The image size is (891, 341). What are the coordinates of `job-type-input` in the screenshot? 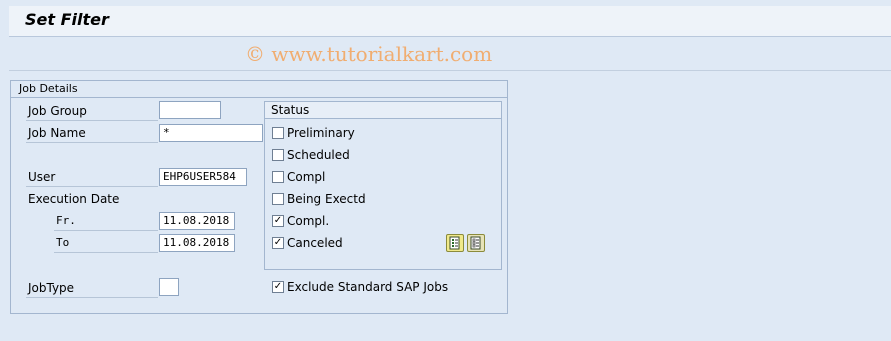 It's located at (169, 287).